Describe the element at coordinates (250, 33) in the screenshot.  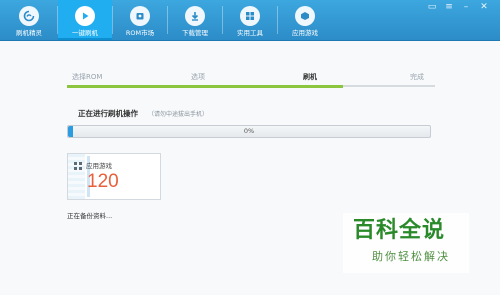
I see `toolbar-item-label: 实用工具` at that location.